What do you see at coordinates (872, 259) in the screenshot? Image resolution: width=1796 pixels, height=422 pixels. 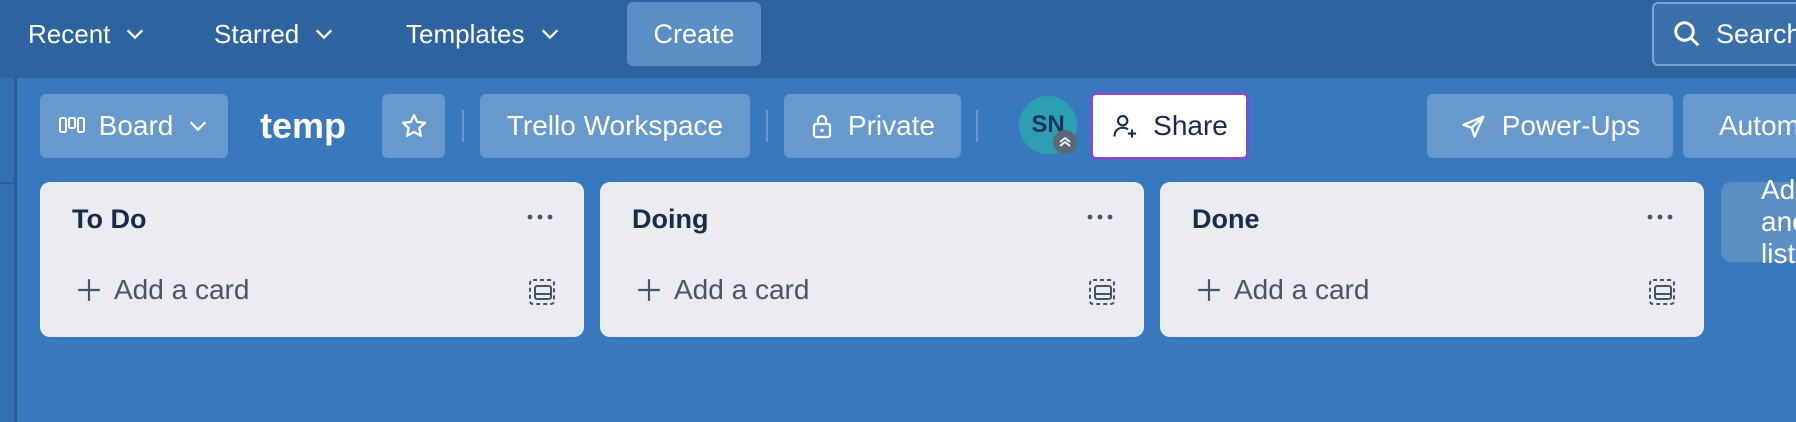 I see `list-doing: Doing Add a card` at bounding box center [872, 259].